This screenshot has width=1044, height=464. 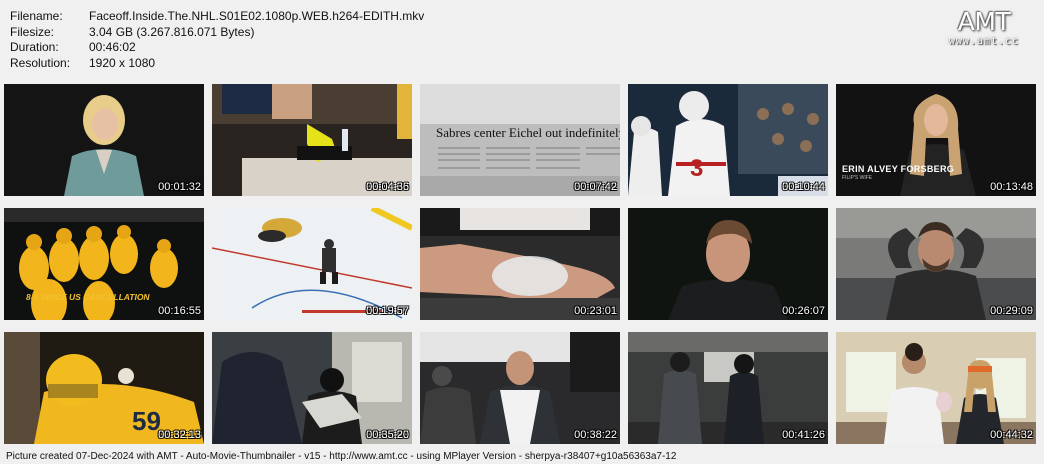 What do you see at coordinates (1011, 311) in the screenshot?
I see `timestamp: 00:29:09` at bounding box center [1011, 311].